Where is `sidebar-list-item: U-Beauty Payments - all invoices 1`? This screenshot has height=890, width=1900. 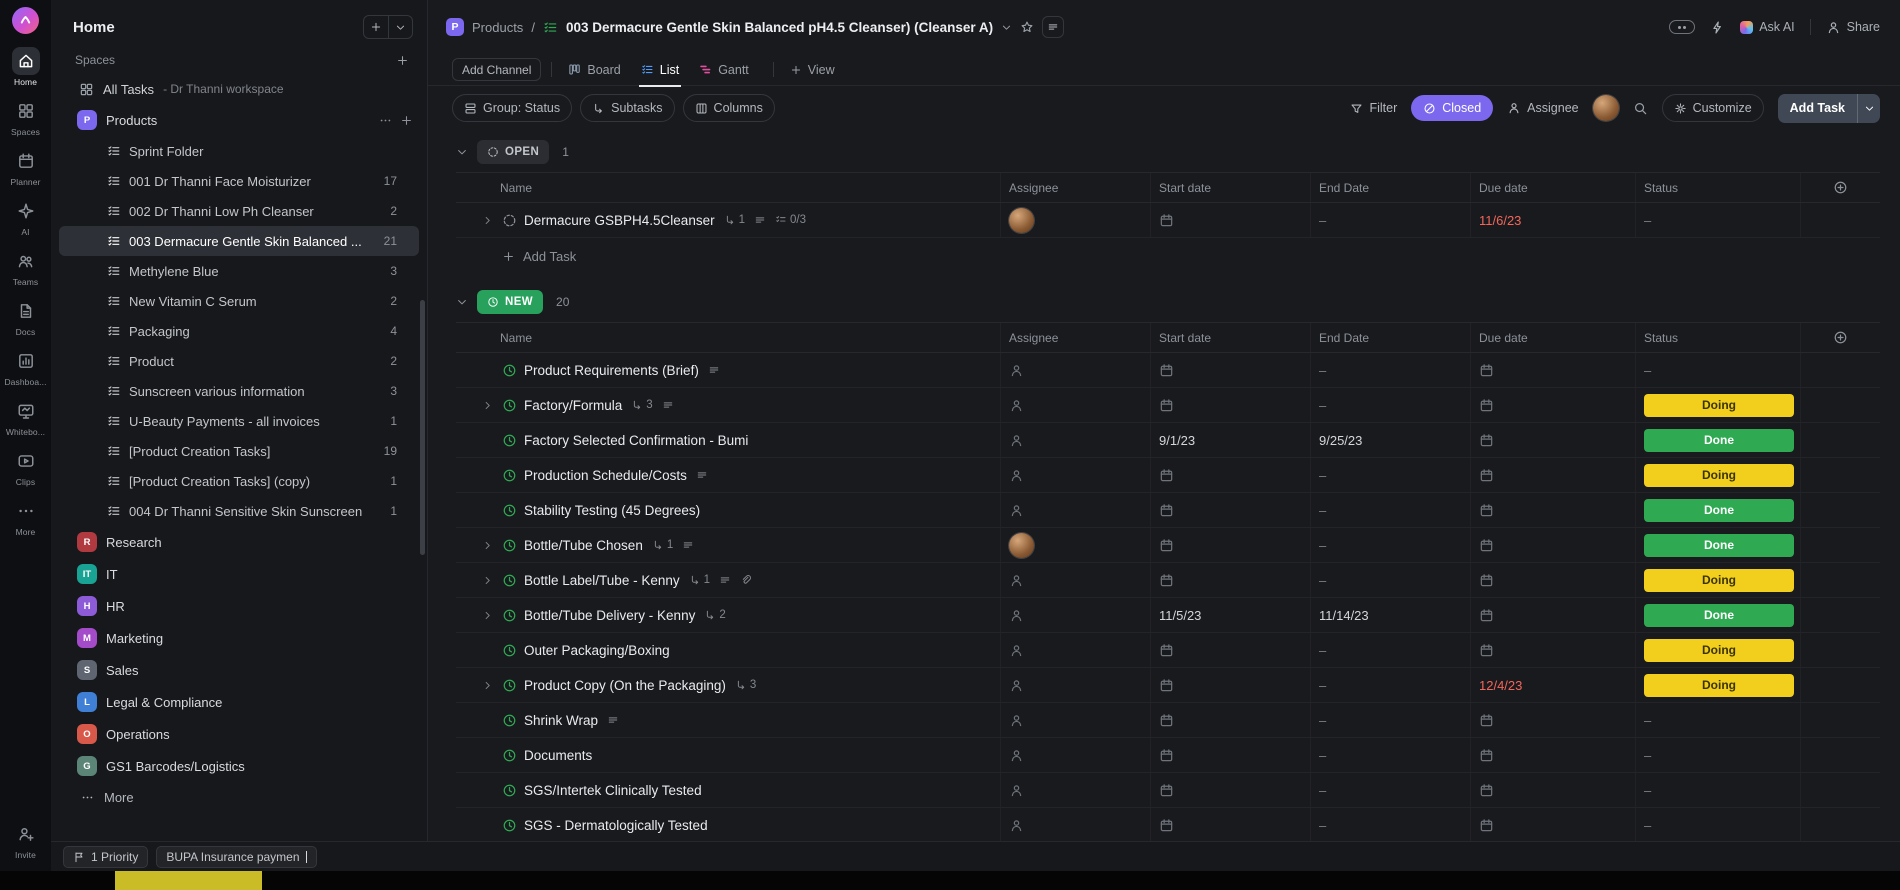 sidebar-list-item: U-Beauty Payments - all invoices 1 is located at coordinates (239, 421).